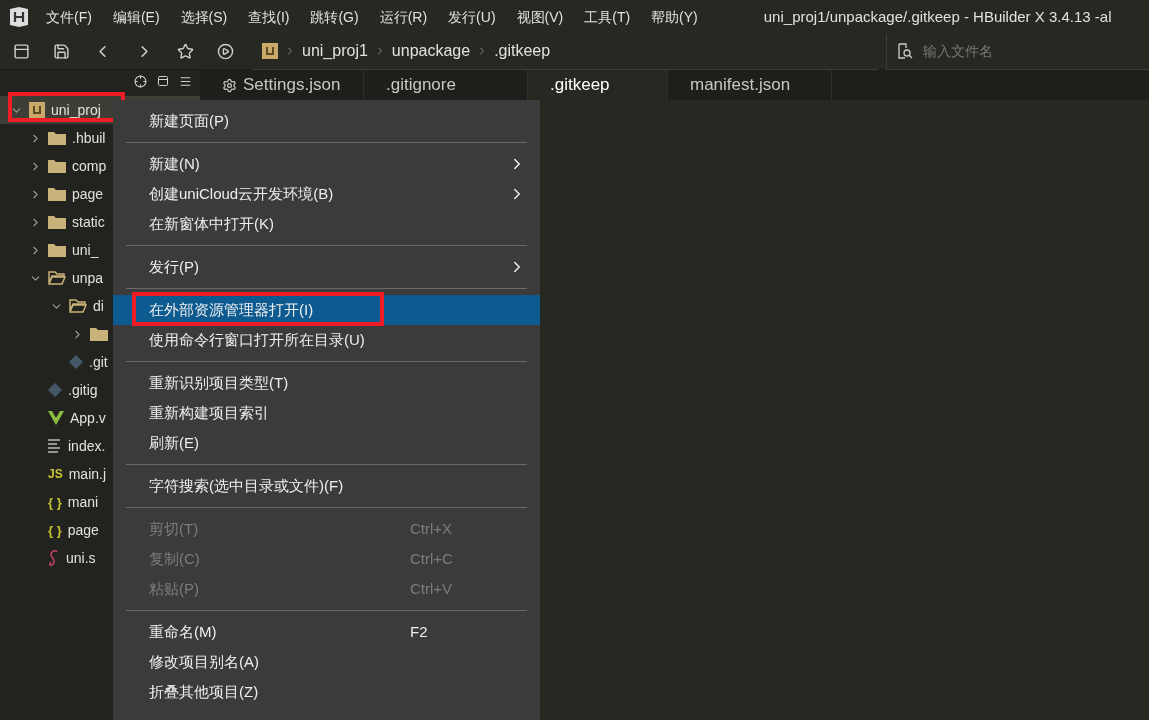 This screenshot has width=1149, height=720. What do you see at coordinates (326, 383) in the screenshot?
I see `context-menu-item: 重新识别项目类型(T)` at bounding box center [326, 383].